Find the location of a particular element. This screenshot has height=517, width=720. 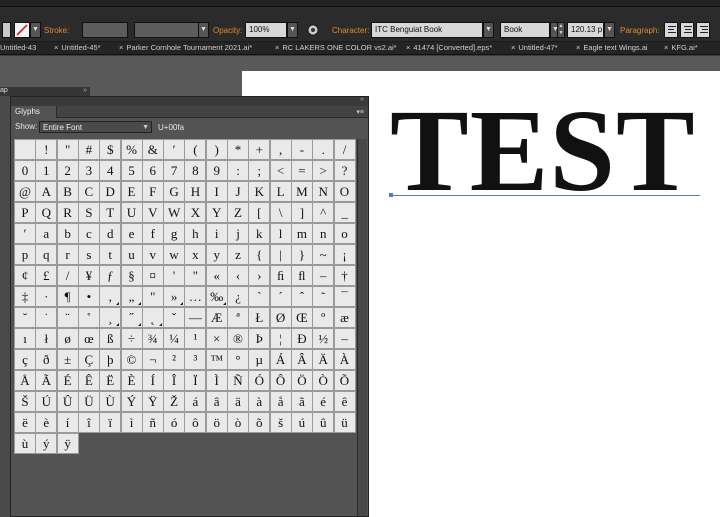

glyph-cell: œ is located at coordinates (88, 338).